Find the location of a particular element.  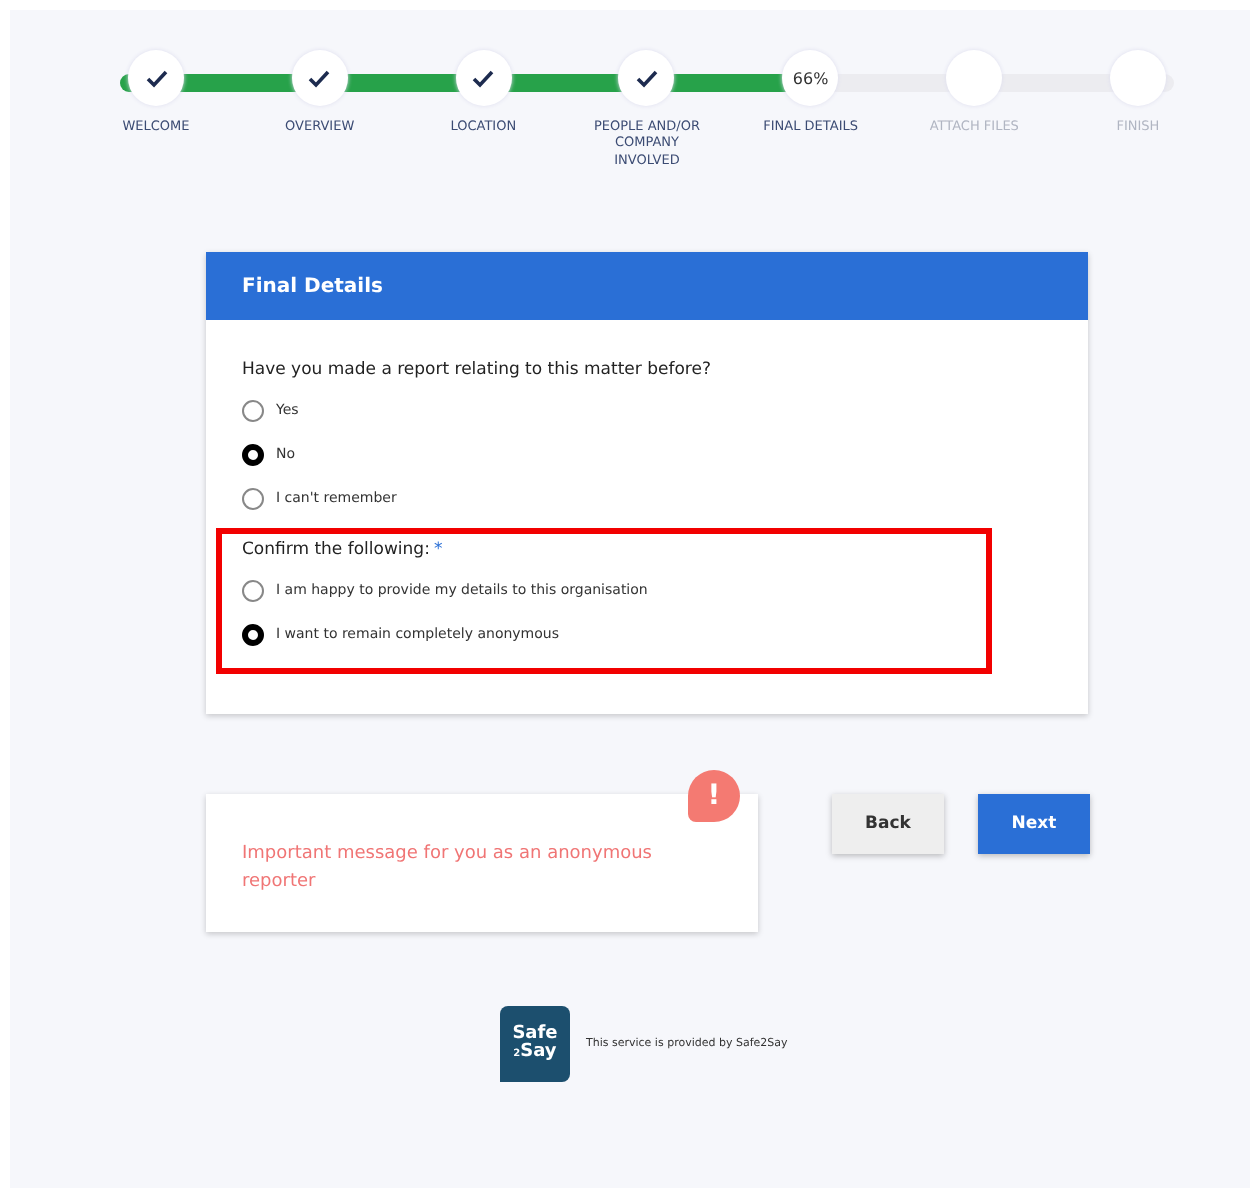

card-title: Final Details is located at coordinates (312, 287).